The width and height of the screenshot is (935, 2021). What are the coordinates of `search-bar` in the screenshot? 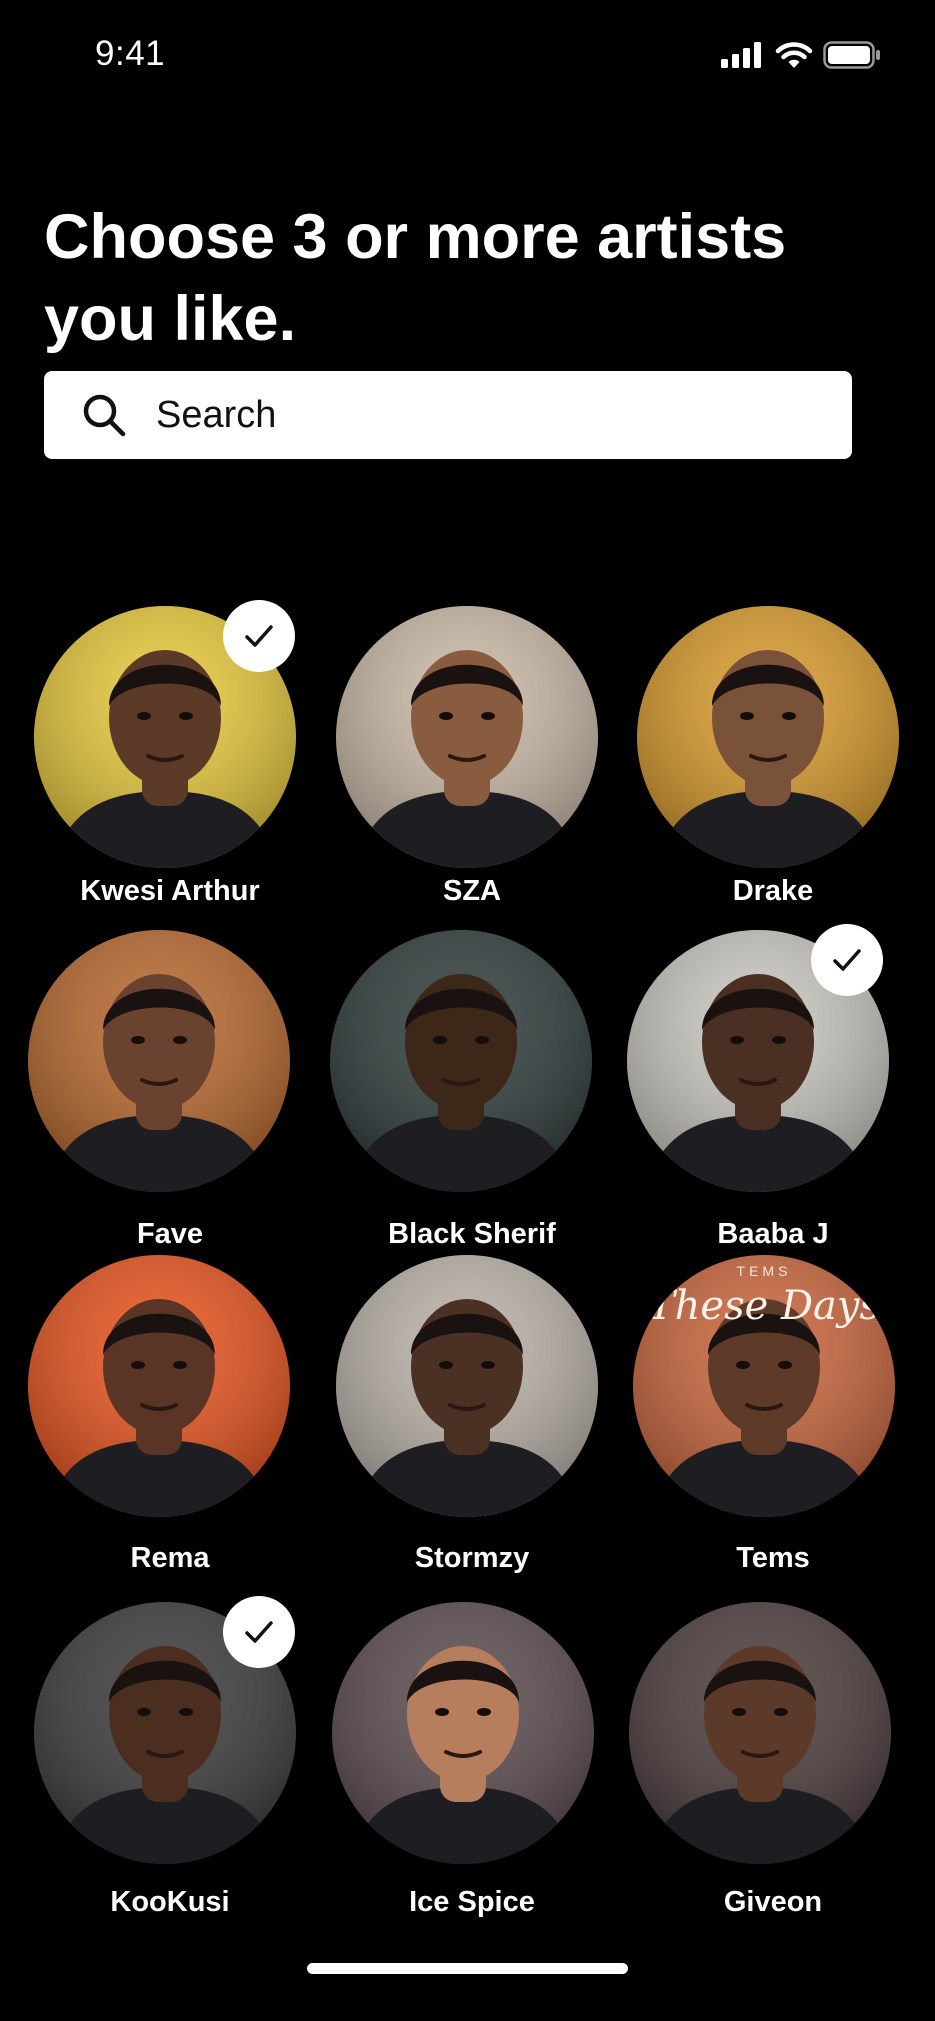 It's located at (448, 415).